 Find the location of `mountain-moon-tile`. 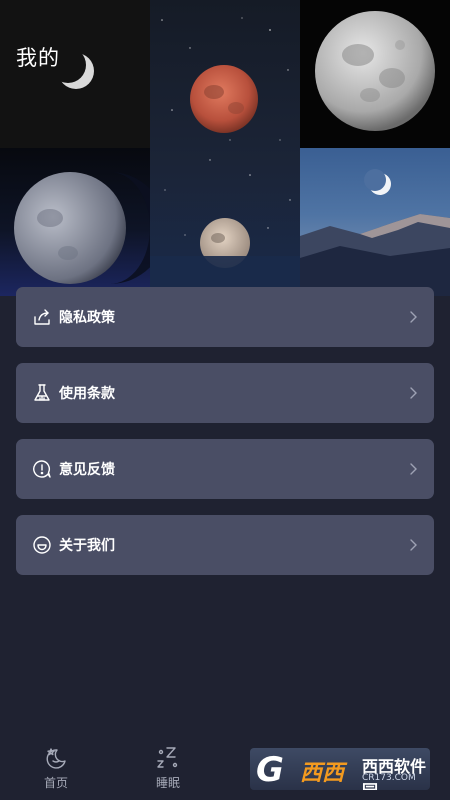

mountain-moon-tile is located at coordinates (375, 222).